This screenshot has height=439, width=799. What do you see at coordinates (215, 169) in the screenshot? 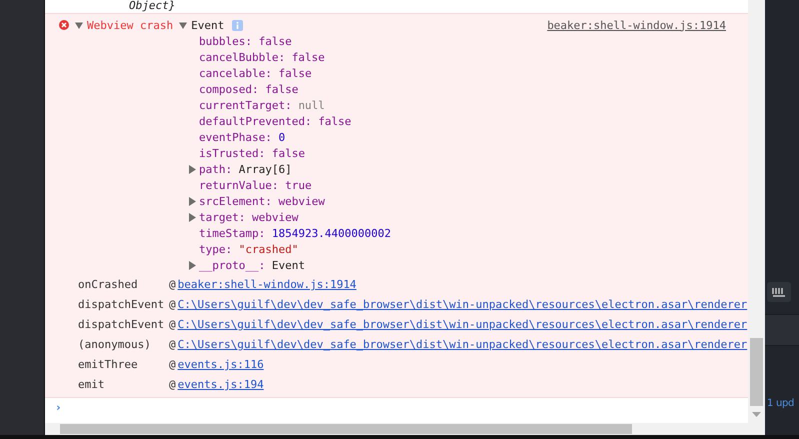
I see `property-name: path:` at bounding box center [215, 169].